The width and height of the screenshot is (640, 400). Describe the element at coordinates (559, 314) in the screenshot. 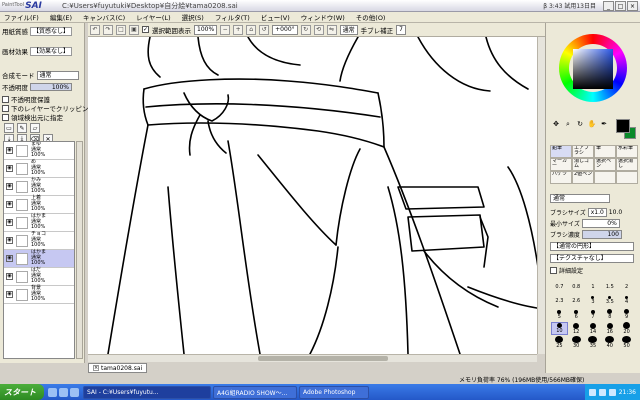

I see `brush-size-preset: 5` at that location.